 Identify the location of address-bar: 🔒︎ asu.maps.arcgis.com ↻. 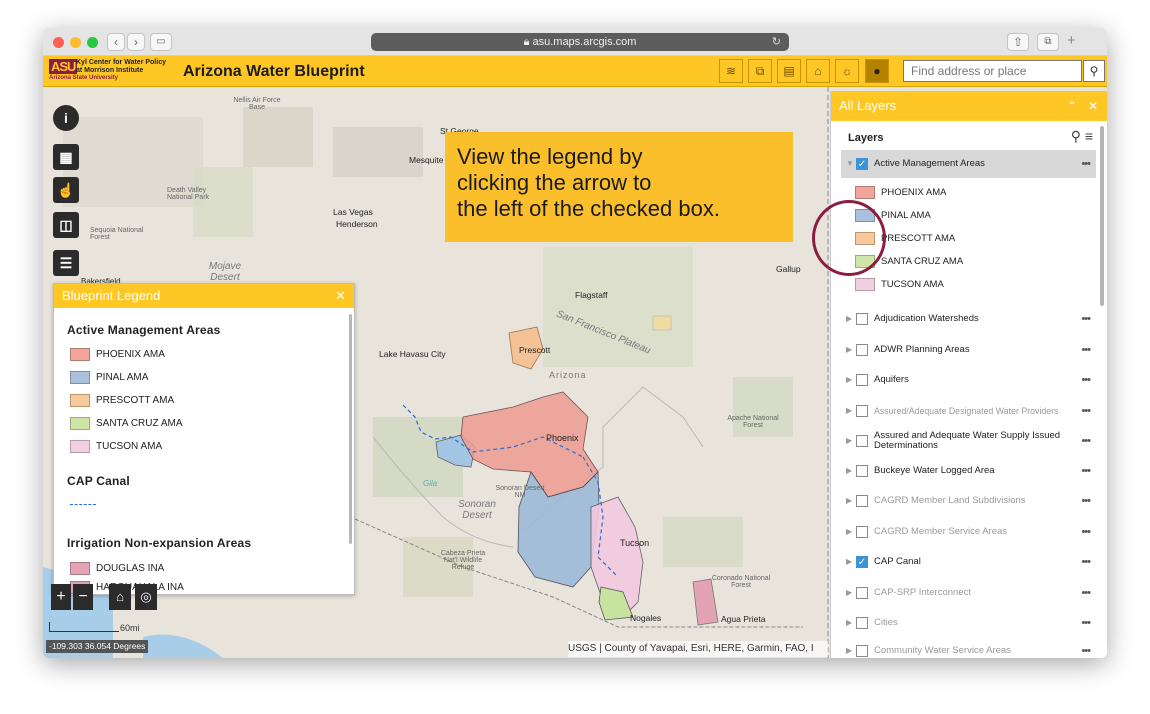
(580, 42).